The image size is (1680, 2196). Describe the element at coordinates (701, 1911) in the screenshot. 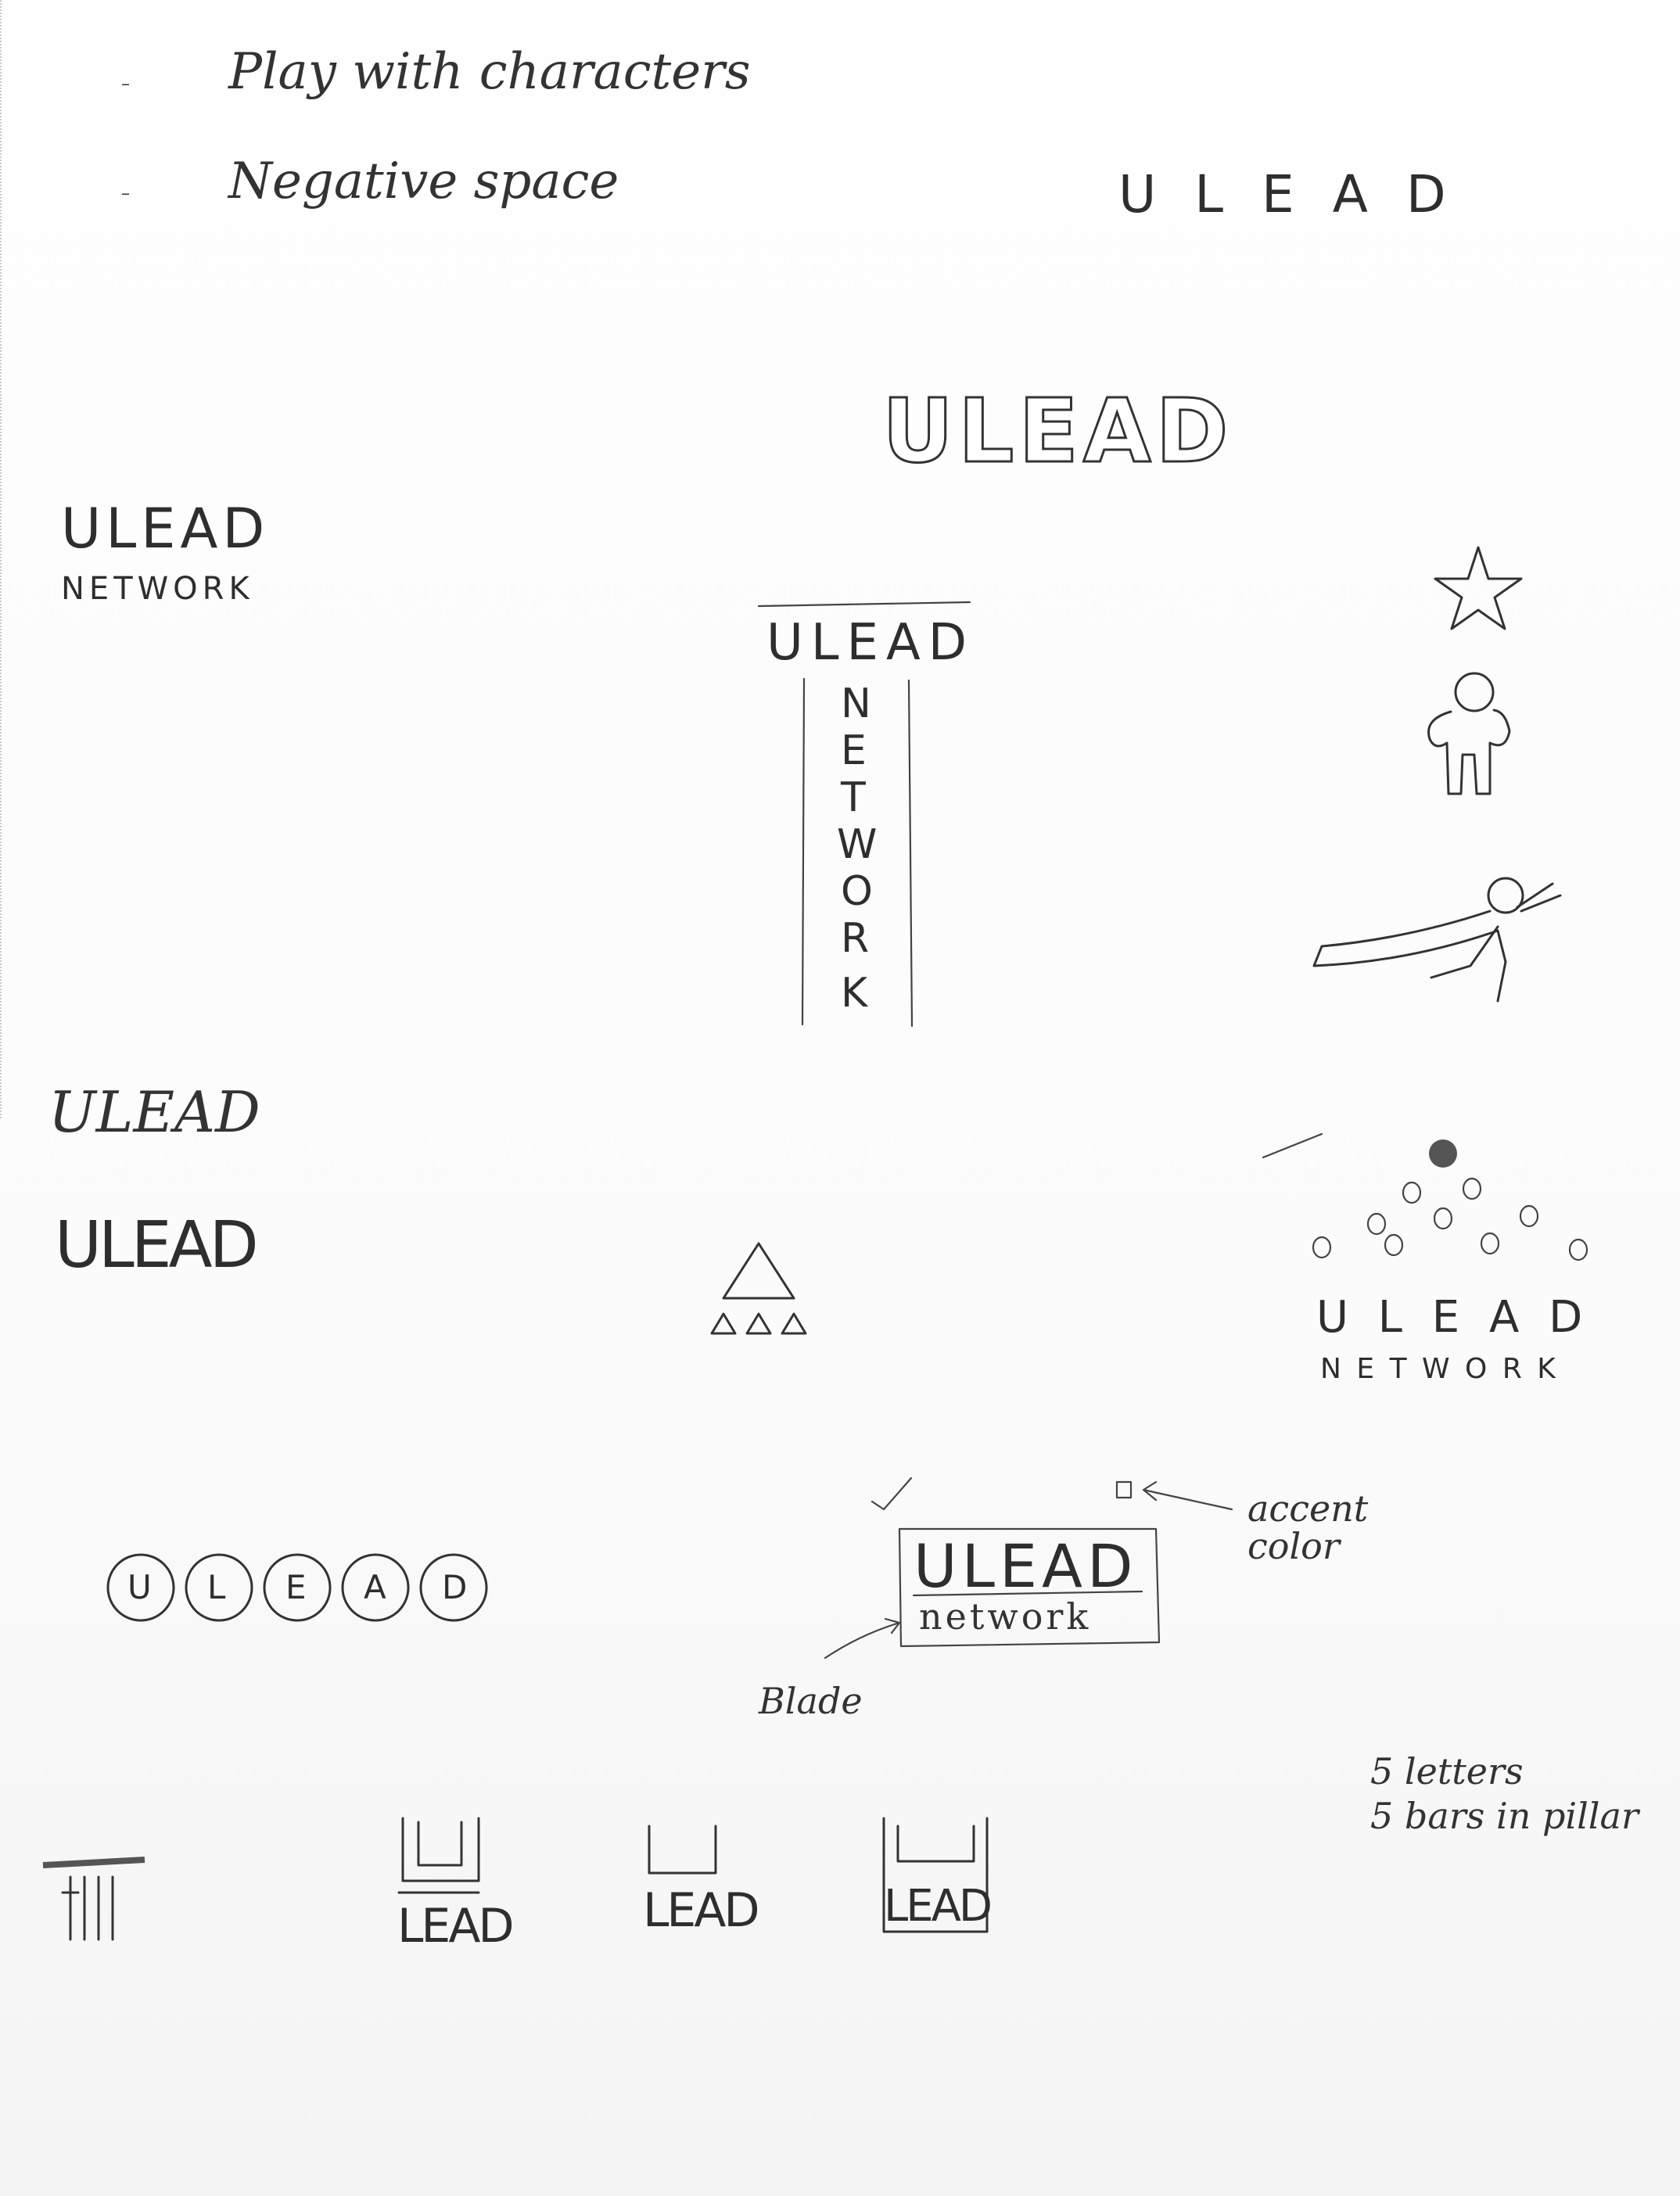

I see `bottom-lead-2: LEAD` at that location.